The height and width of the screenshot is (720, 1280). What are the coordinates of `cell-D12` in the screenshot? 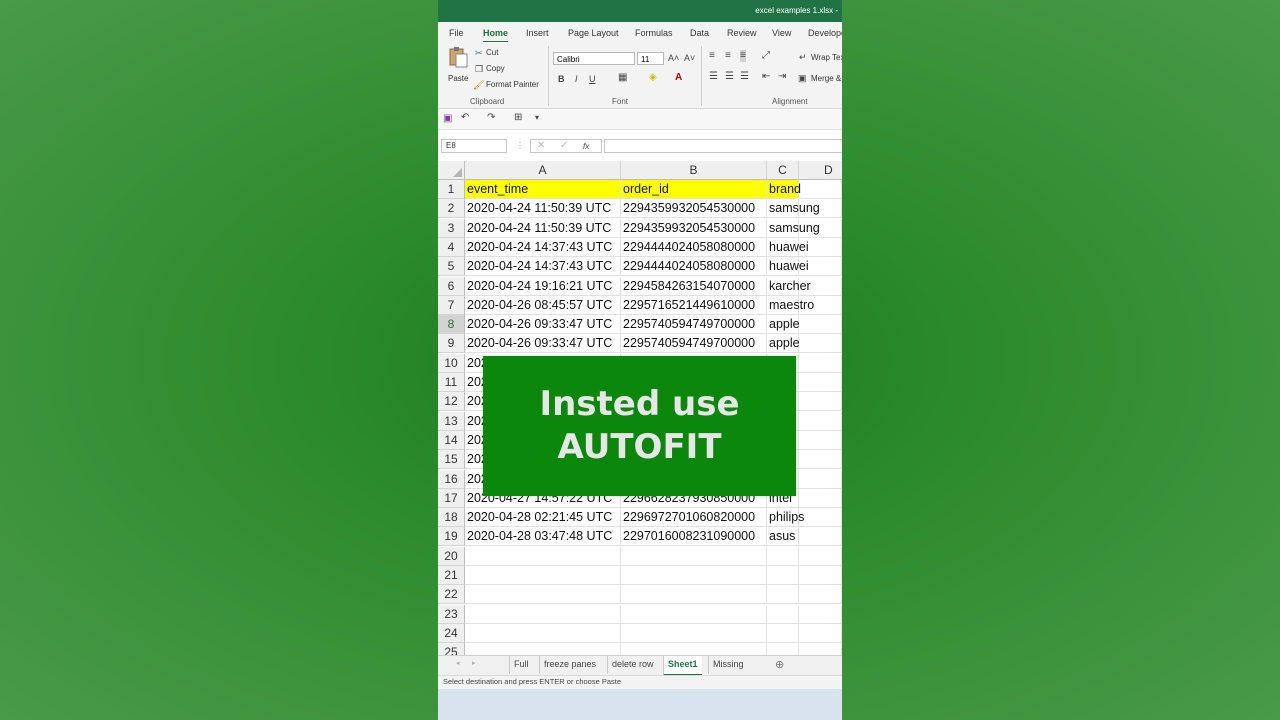 It's located at (820, 402).